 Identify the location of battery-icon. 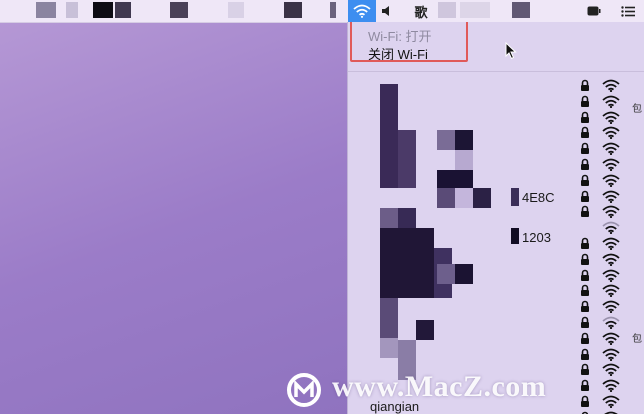
(594, 11).